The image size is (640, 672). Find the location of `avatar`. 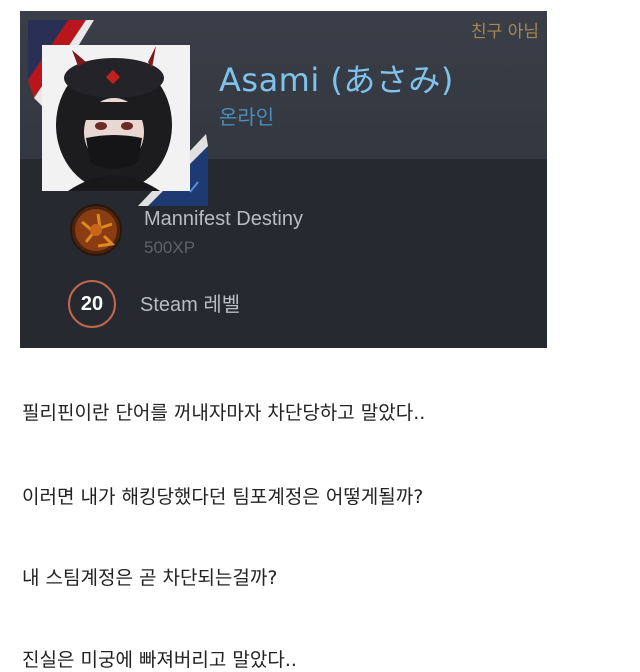

avatar is located at coordinates (118, 113).